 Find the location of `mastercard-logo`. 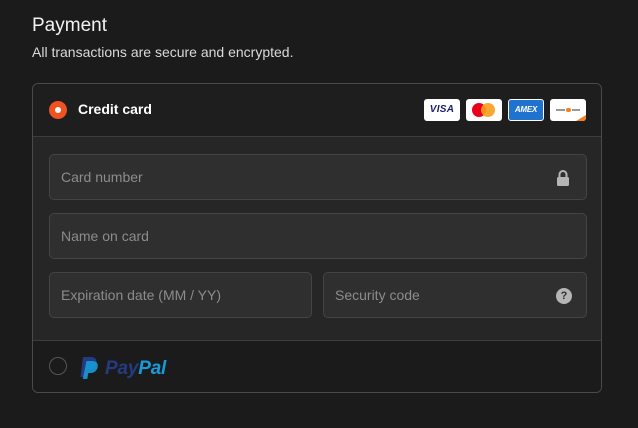

mastercard-logo is located at coordinates (484, 110).